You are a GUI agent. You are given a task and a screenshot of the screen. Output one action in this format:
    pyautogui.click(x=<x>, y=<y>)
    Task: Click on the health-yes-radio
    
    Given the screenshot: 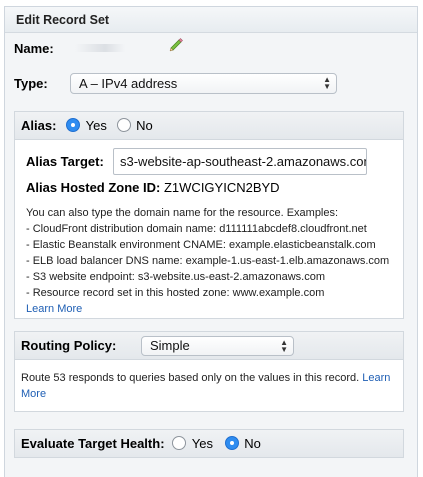 What is the action you would take?
    pyautogui.click(x=179, y=443)
    